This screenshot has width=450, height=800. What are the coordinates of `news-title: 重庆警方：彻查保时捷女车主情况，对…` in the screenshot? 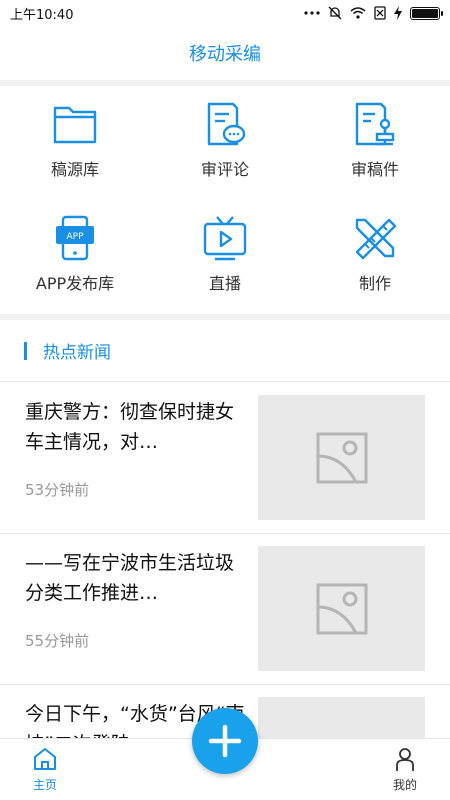 It's located at (130, 427).